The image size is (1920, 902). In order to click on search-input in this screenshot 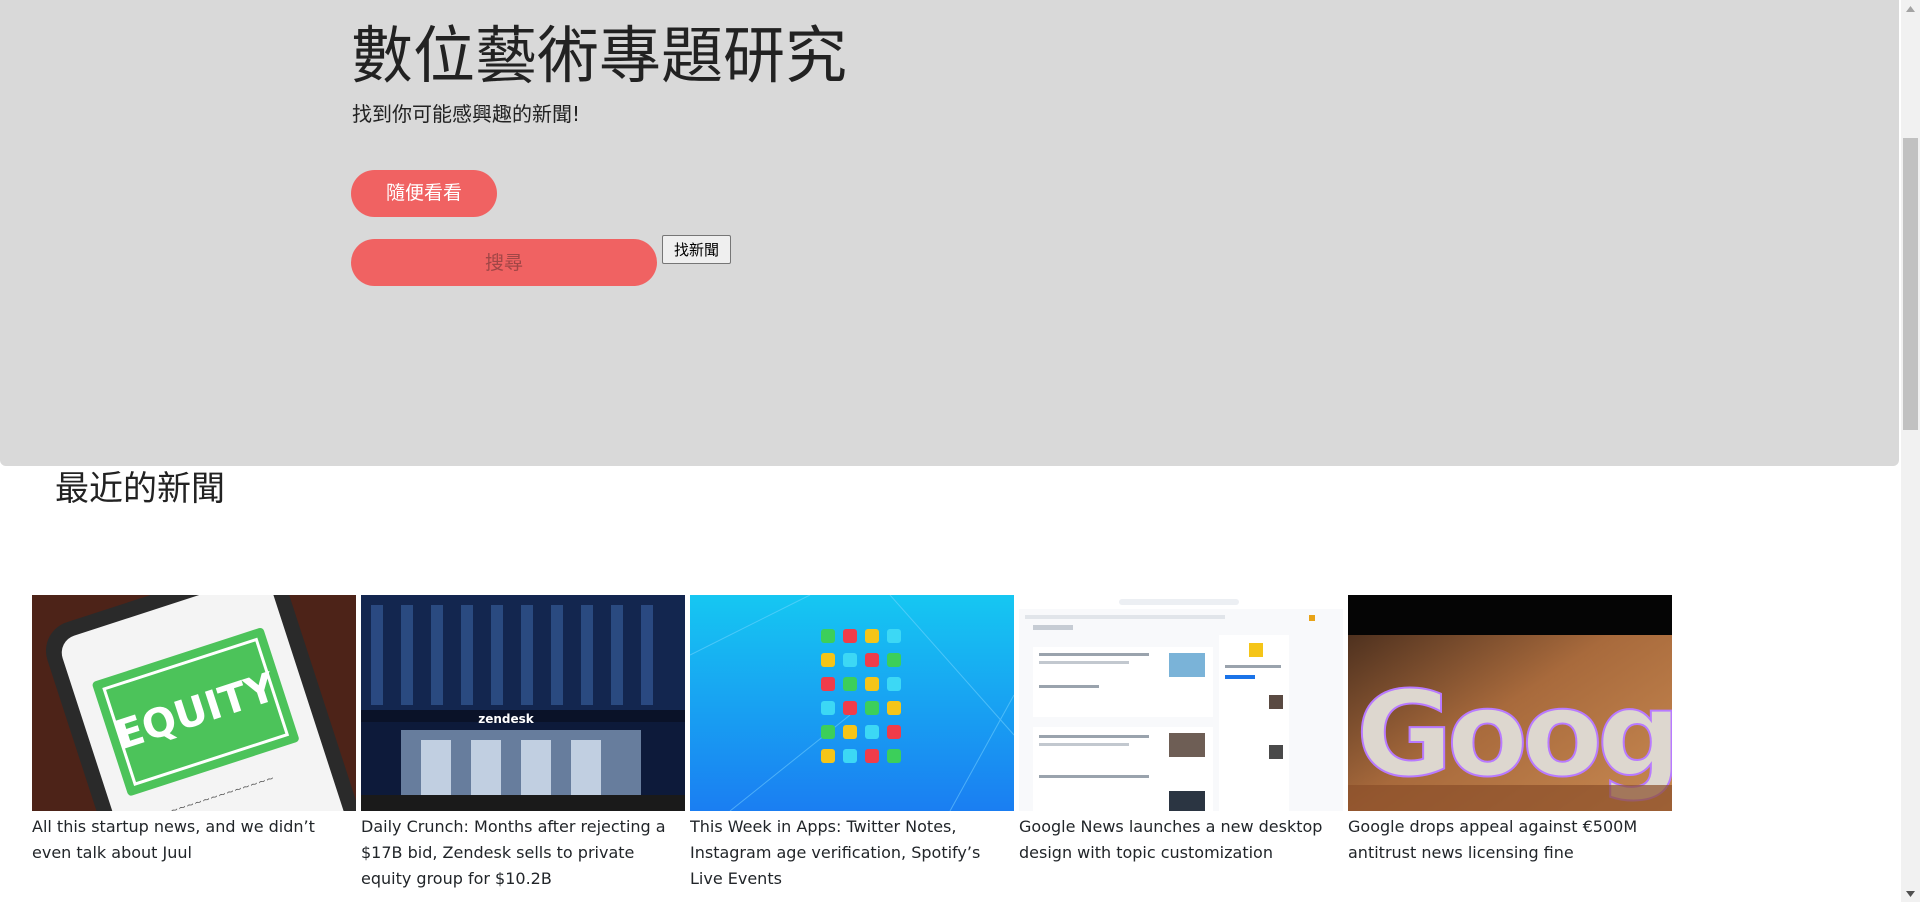, I will do `click(504, 262)`.